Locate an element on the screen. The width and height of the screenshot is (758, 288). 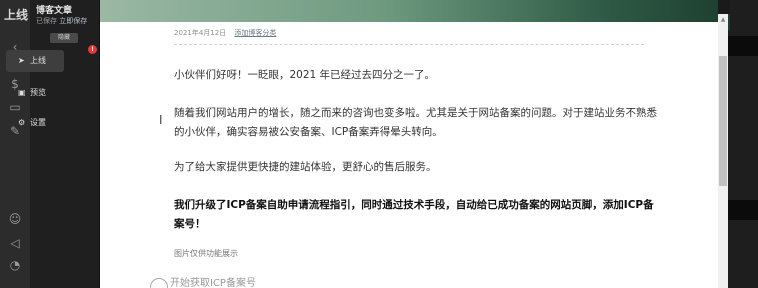
notification-badge: ! is located at coordinates (92, 49).